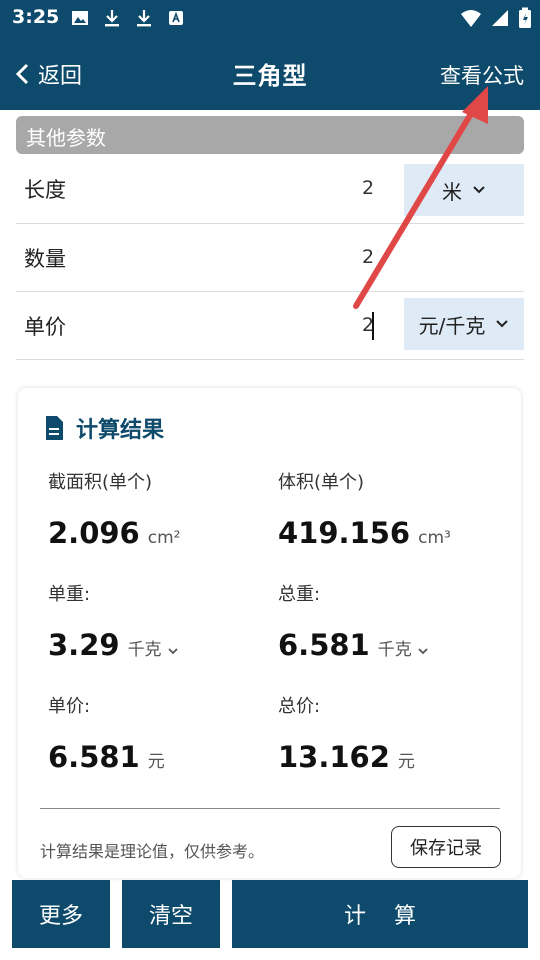 This screenshot has height=960, width=540. I want to click on result-unit: cm², so click(164, 538).